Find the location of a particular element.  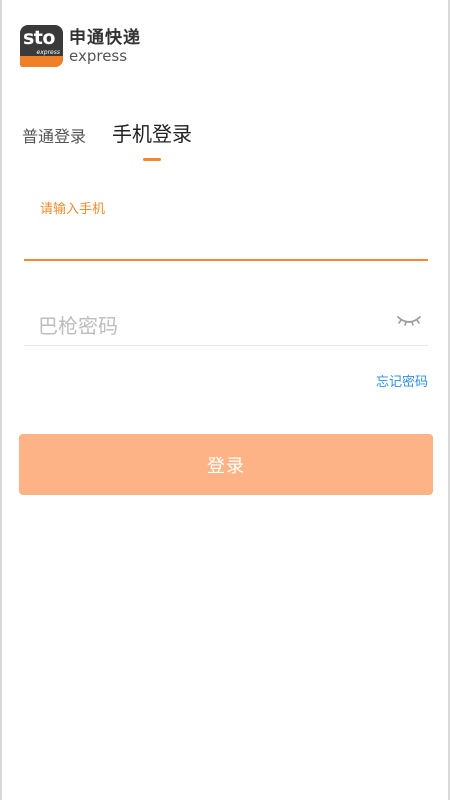

sto-express-logo: sto express 申通快递 express is located at coordinates (80, 46).